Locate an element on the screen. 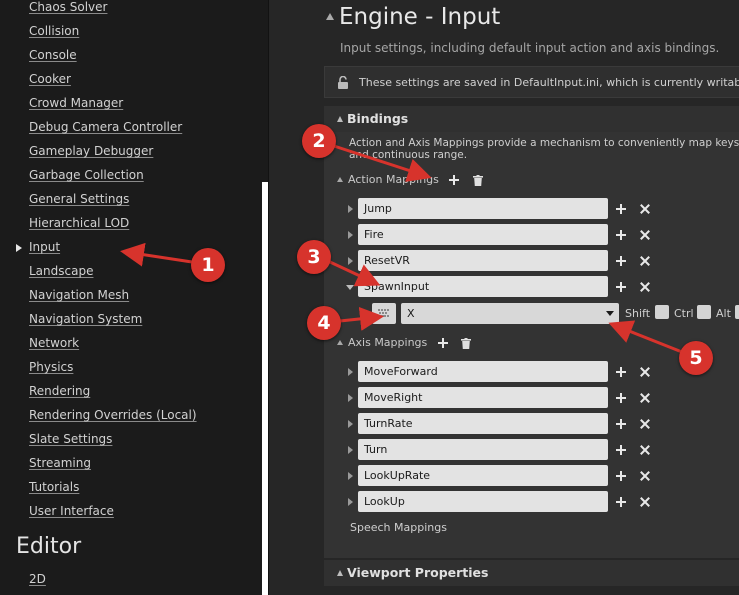 This screenshot has height=595, width=739. sidebar-item-chaos-solver: Chaos Solver is located at coordinates (68, 7).